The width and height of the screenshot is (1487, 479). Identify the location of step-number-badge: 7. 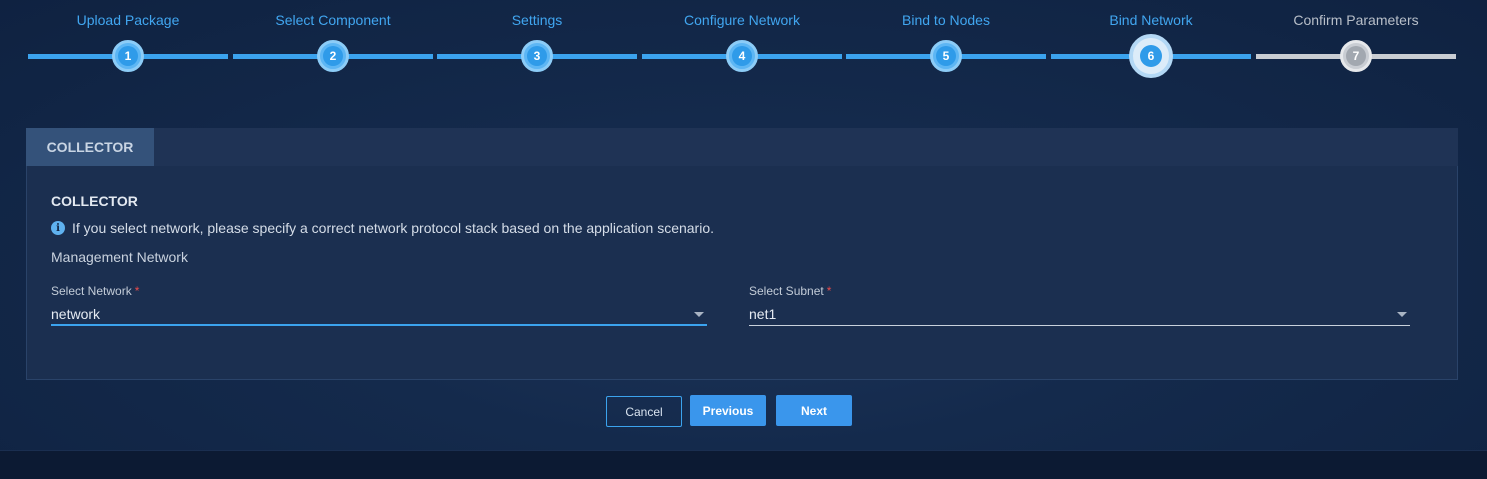
(1356, 56).